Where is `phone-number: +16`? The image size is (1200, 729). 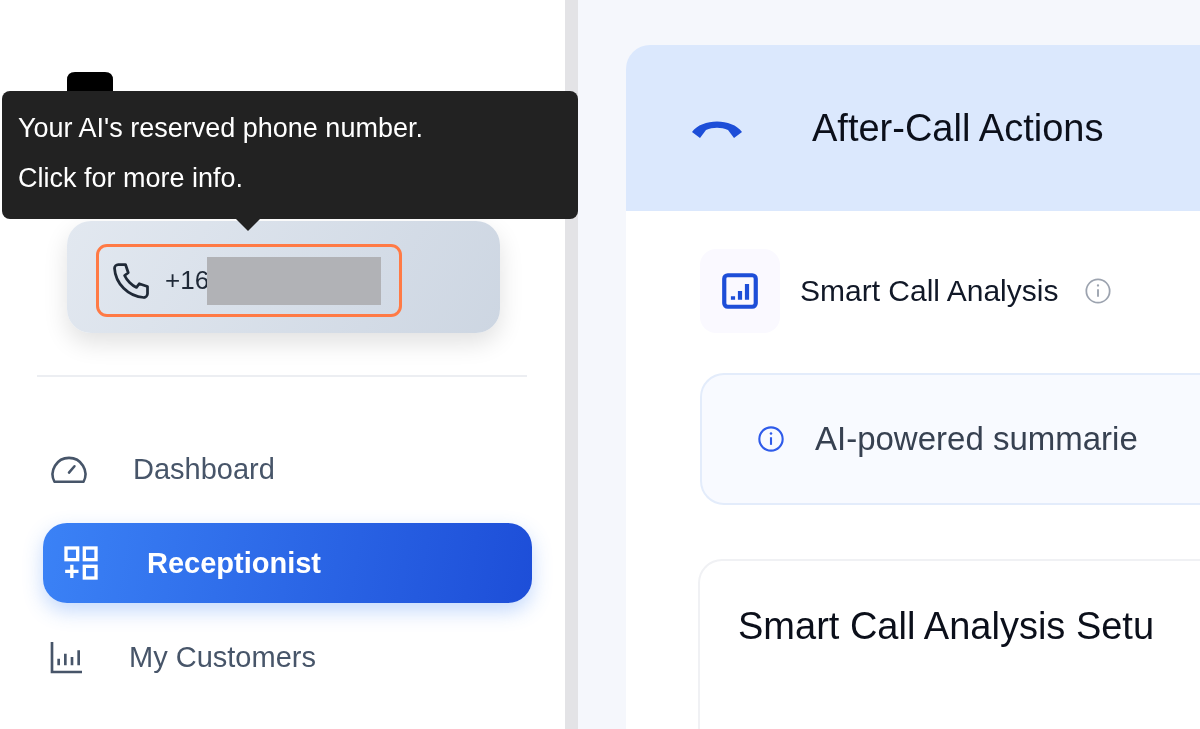
phone-number: +16 is located at coordinates (187, 280).